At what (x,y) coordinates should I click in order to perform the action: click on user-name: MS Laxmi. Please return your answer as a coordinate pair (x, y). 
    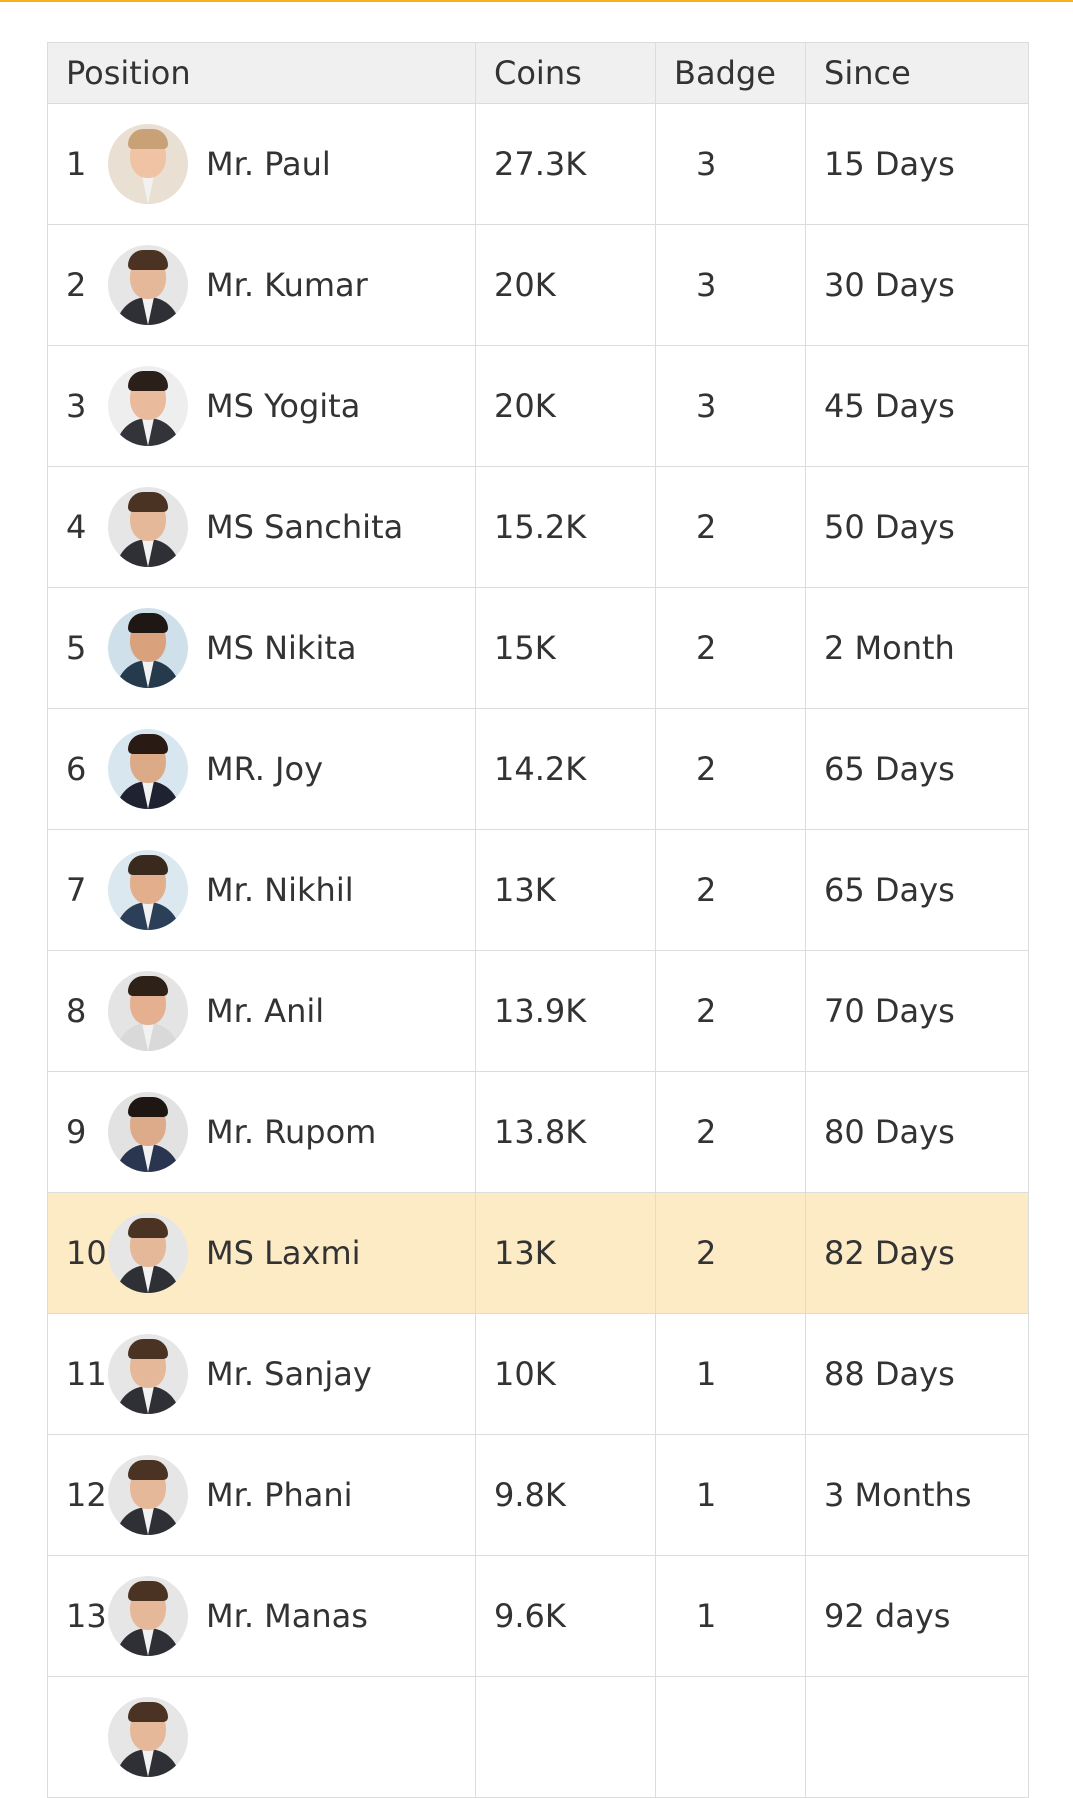
    Looking at the image, I should click on (283, 1253).